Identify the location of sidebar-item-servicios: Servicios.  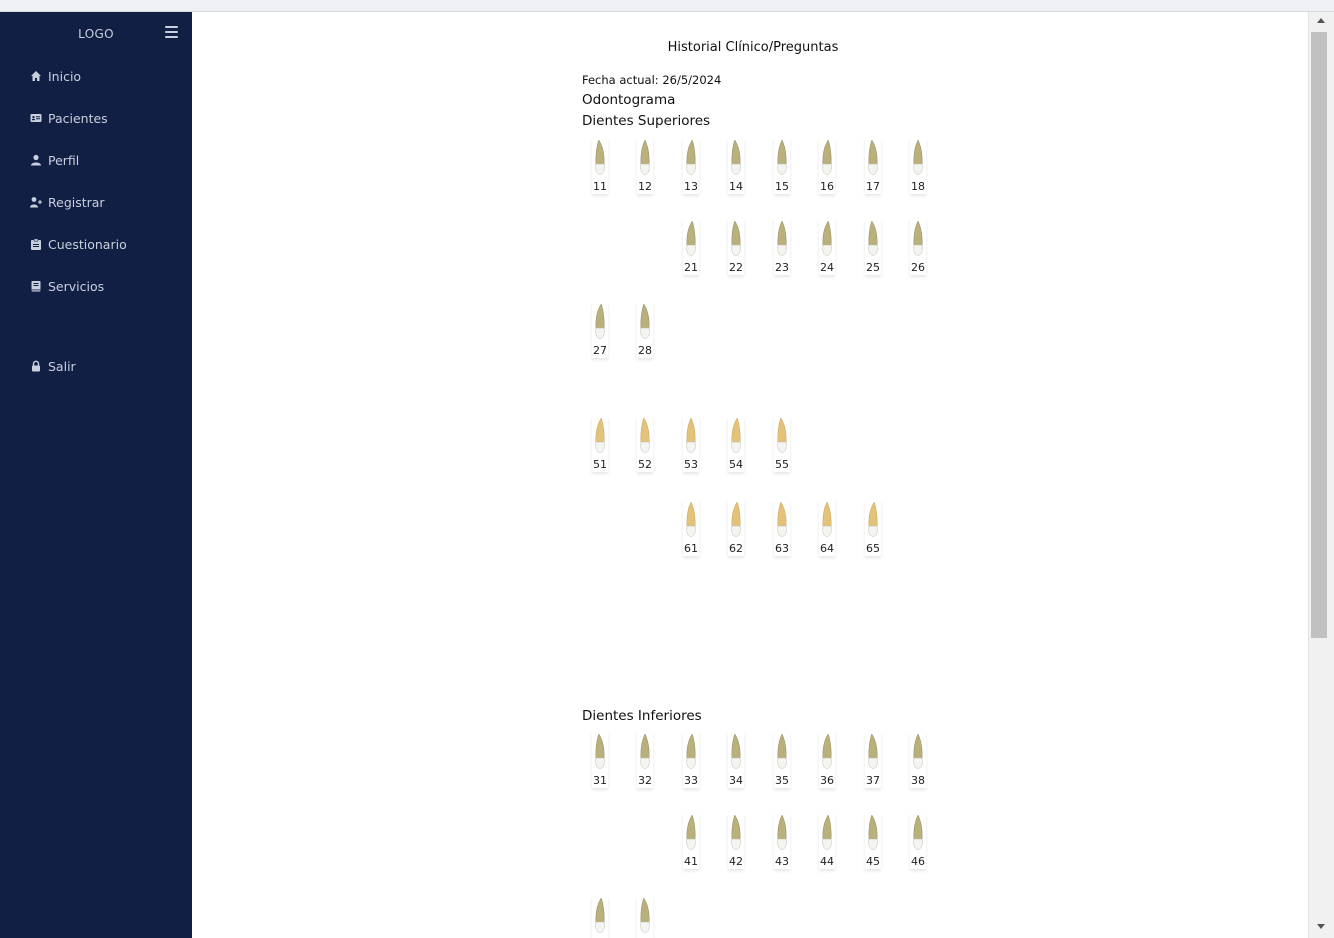
(67, 286).